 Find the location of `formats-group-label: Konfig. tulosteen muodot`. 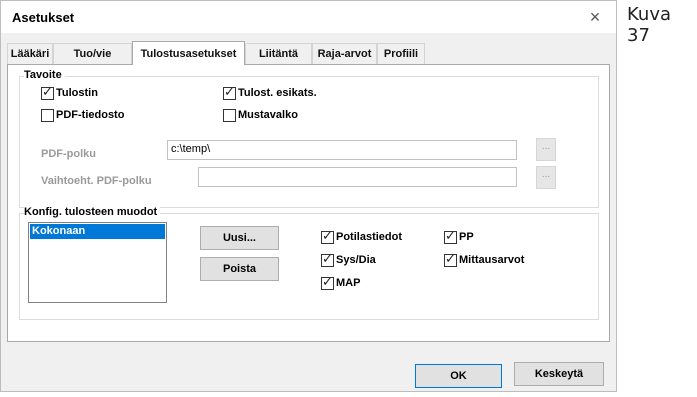

formats-group-label: Konfig. tulosteen muodot is located at coordinates (92, 212).